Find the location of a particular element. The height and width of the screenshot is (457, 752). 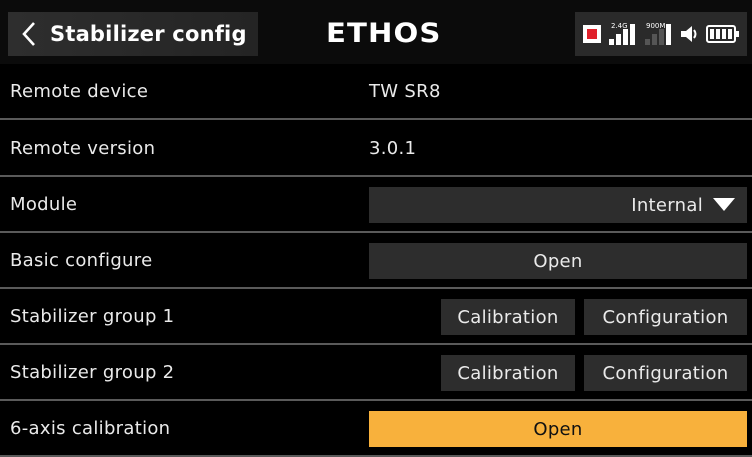

group-2-configuration-button: Configuration is located at coordinates (665, 373).